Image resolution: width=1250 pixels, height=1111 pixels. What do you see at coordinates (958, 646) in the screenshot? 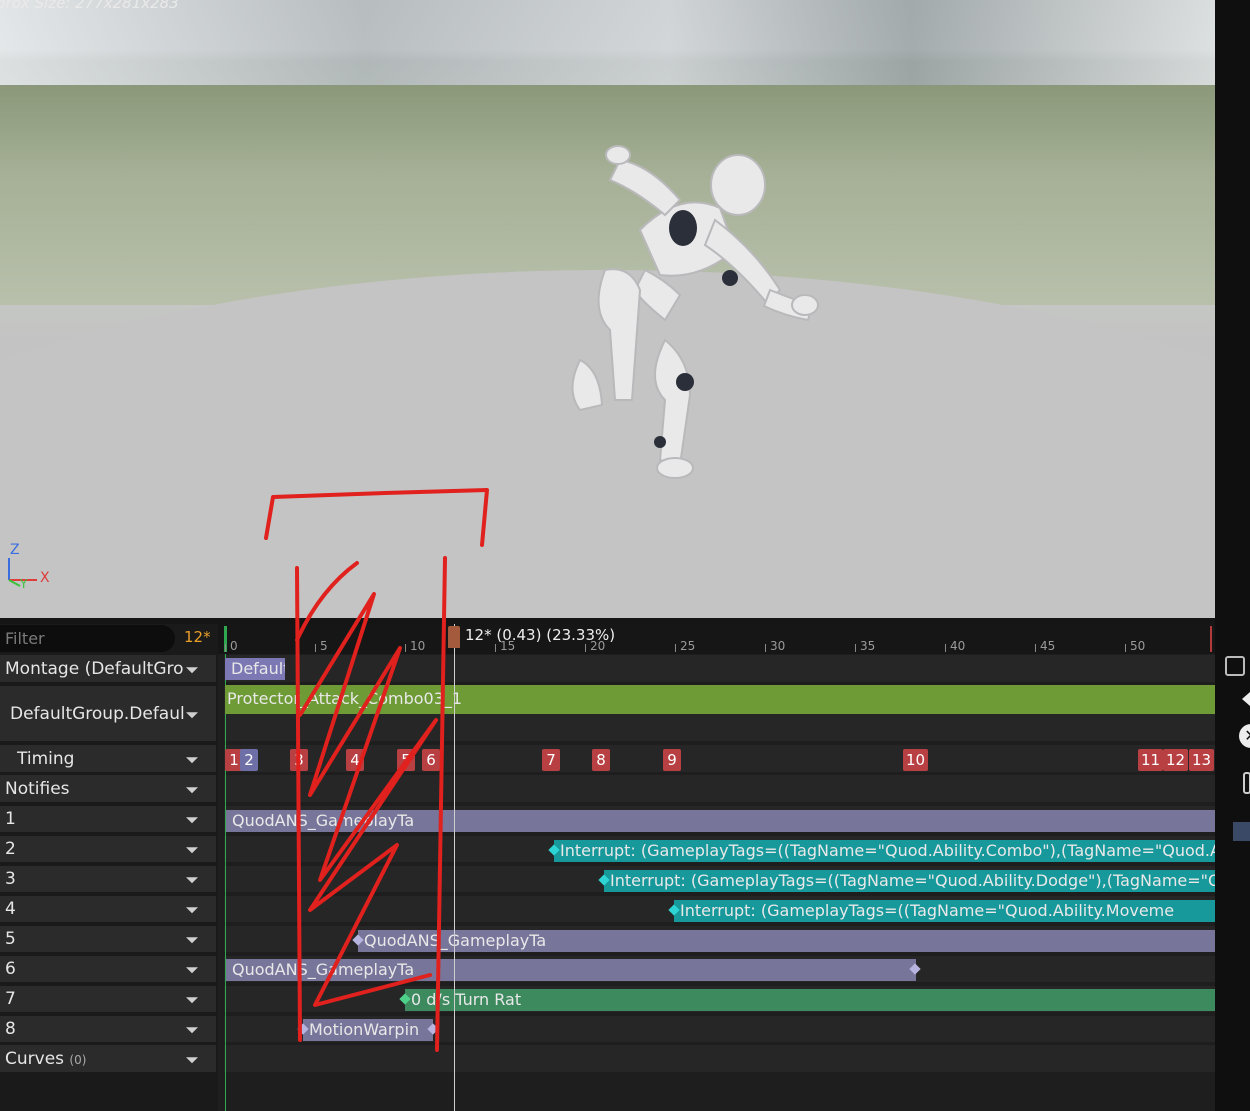
I see `ruler-tick-label: 40` at bounding box center [958, 646].